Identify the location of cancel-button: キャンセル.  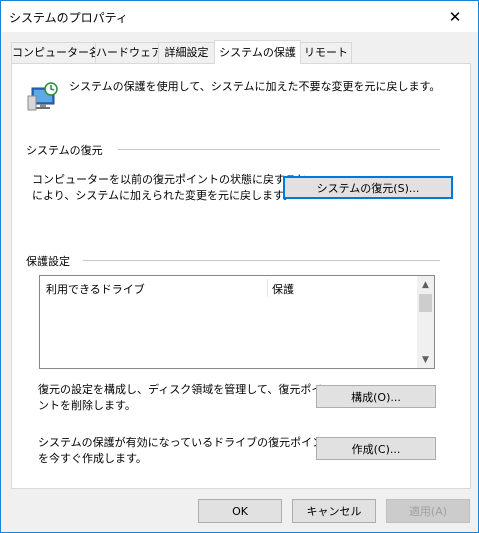
(334, 511).